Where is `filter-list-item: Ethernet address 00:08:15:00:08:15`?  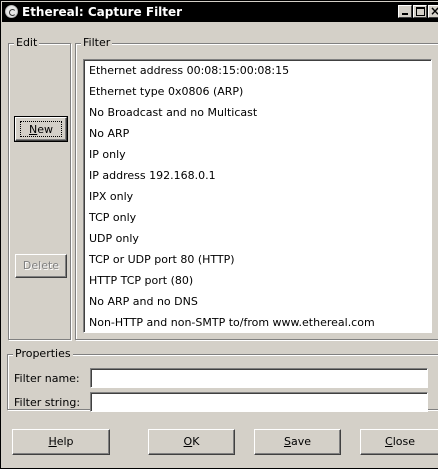 filter-list-item: Ethernet address 00:08:15:00:08:15 is located at coordinates (189, 71).